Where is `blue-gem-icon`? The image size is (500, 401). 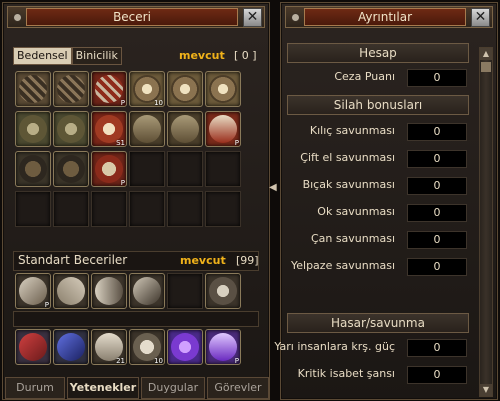 blue-gem-icon is located at coordinates (71, 347).